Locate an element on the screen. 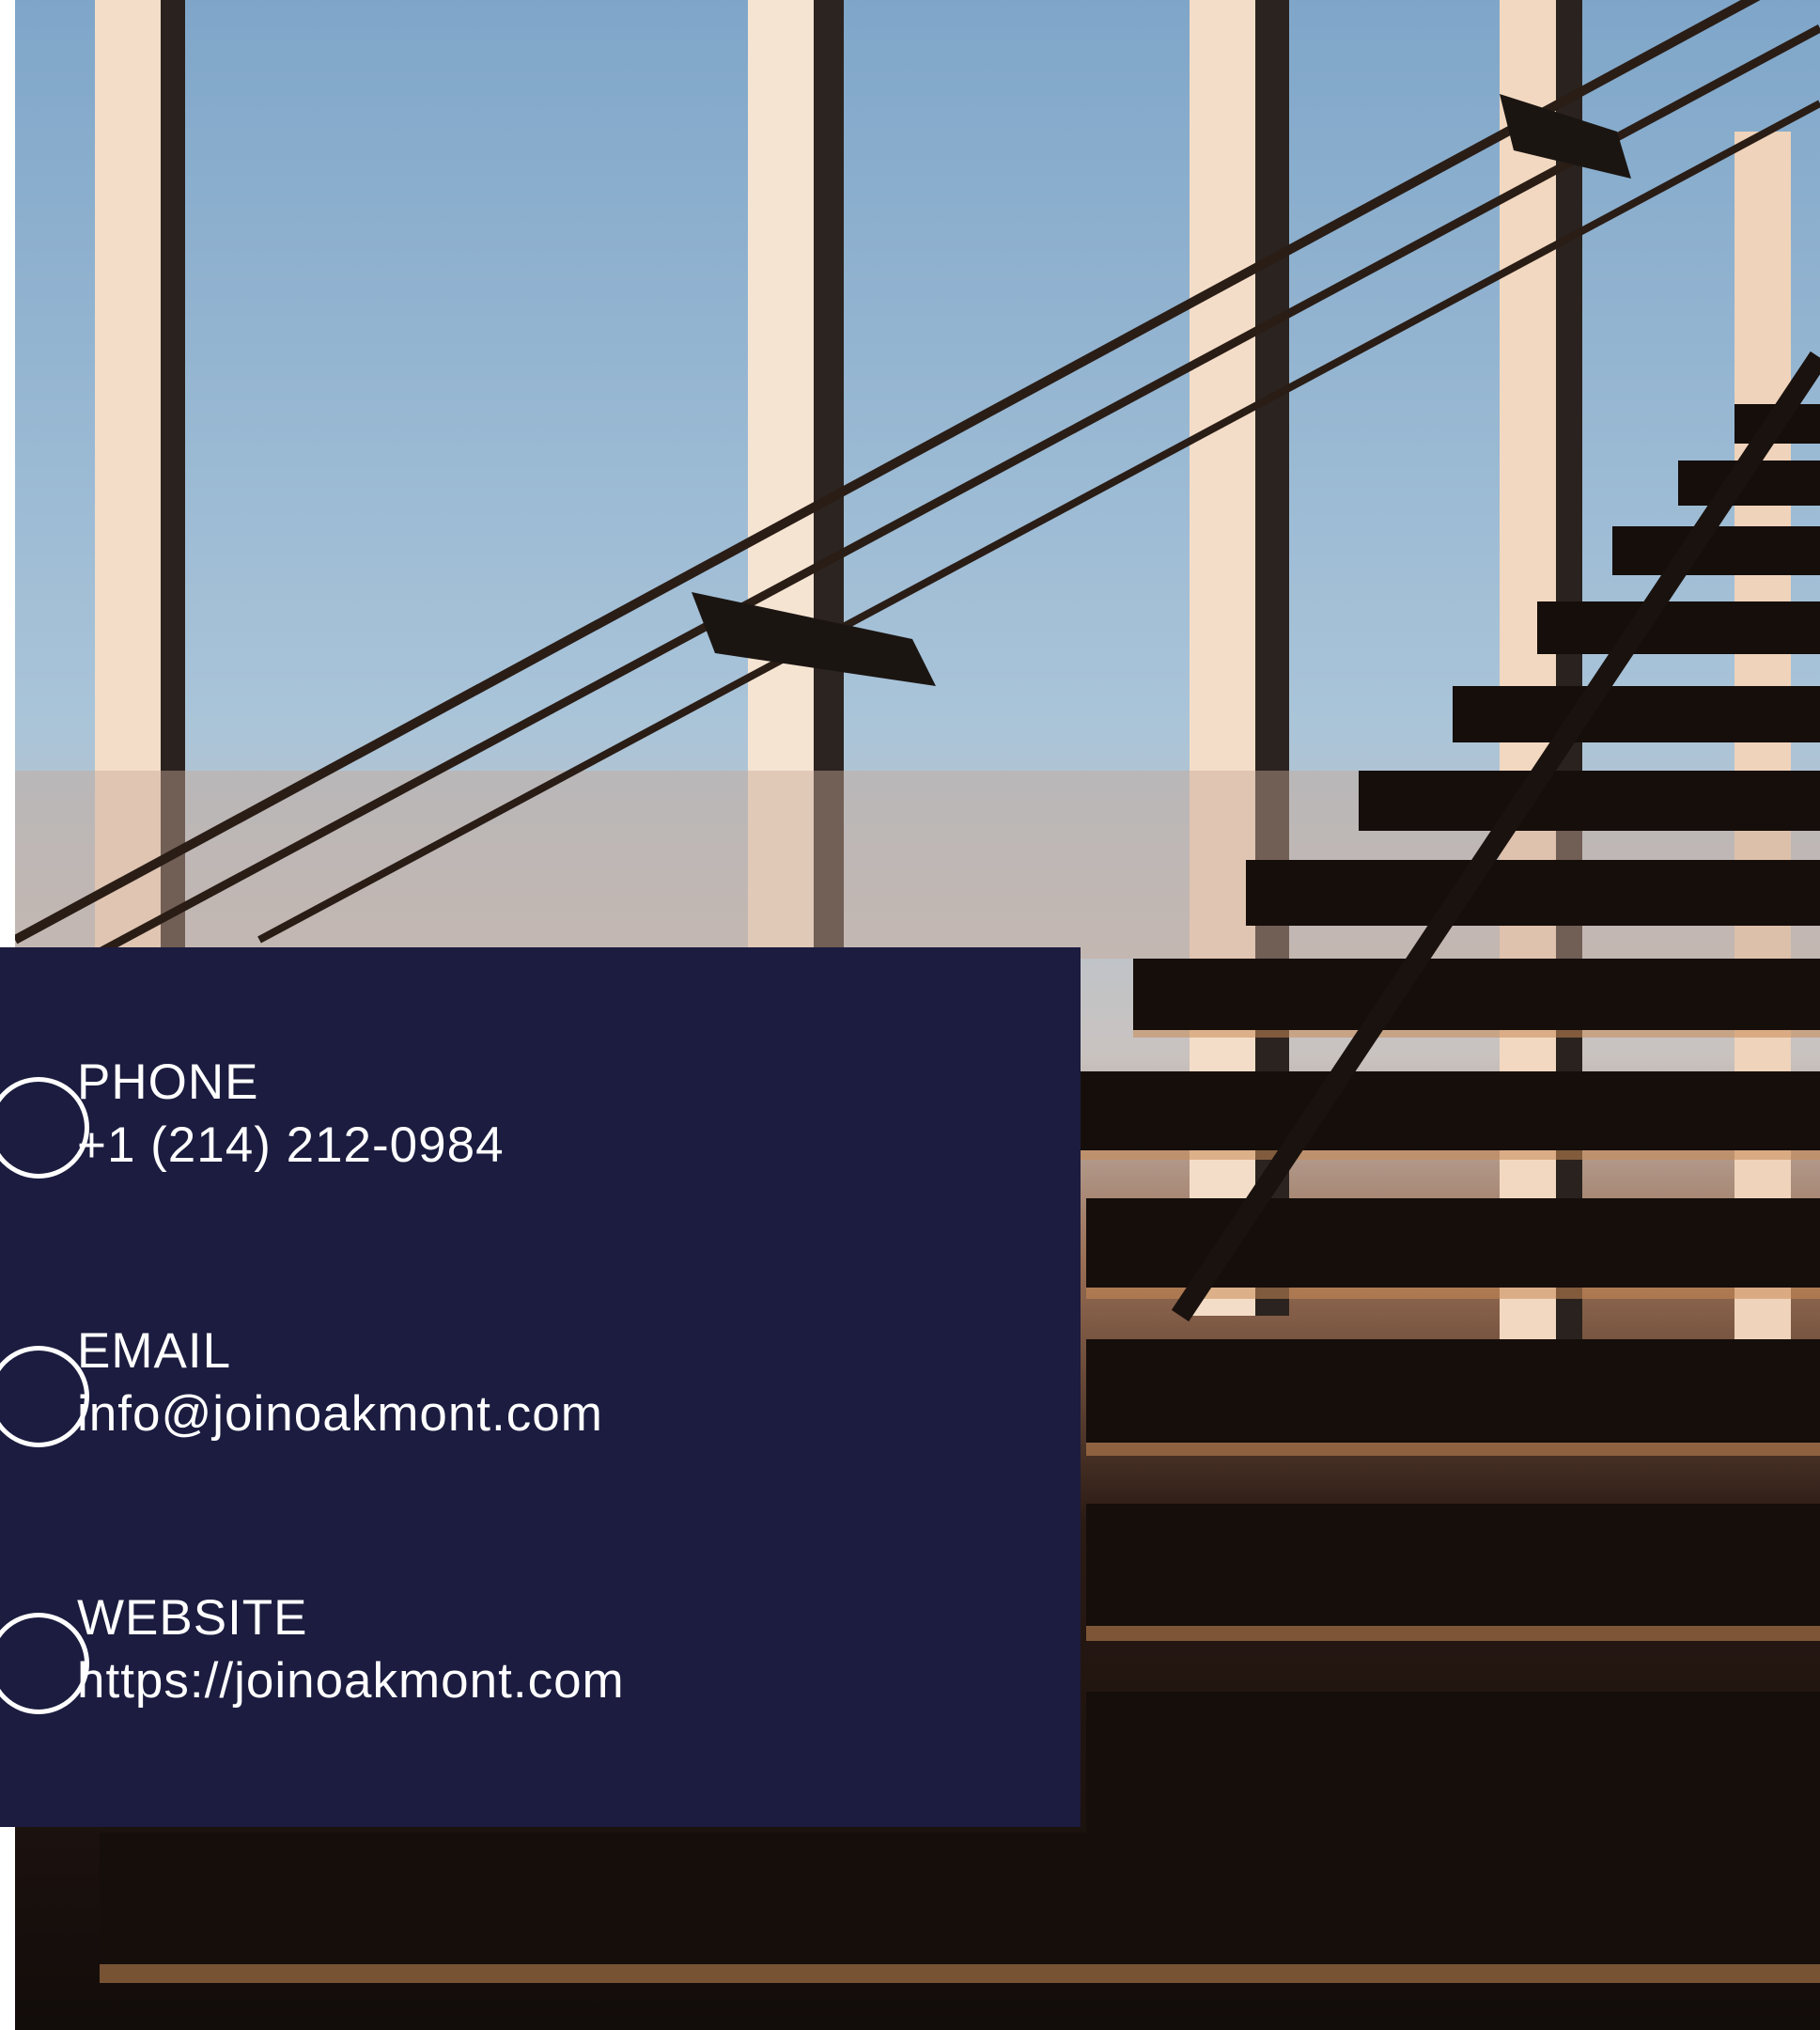  email-contact: EMAIL info@joinoakmont.com is located at coordinates (301, 1384).